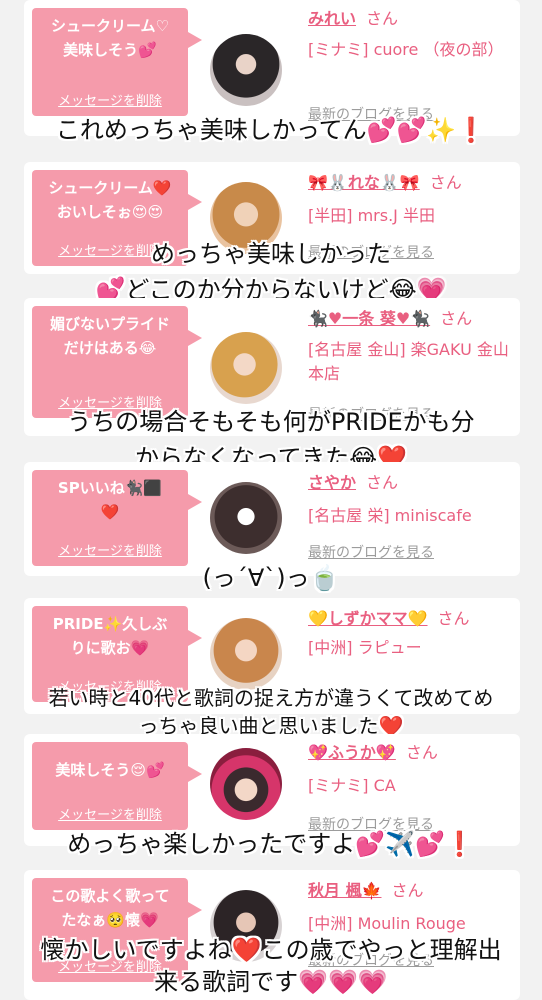  Describe the element at coordinates (117, 786) in the screenshot. I see `message-bubble: 美味しそう😌💕 メッセージを削除` at that location.